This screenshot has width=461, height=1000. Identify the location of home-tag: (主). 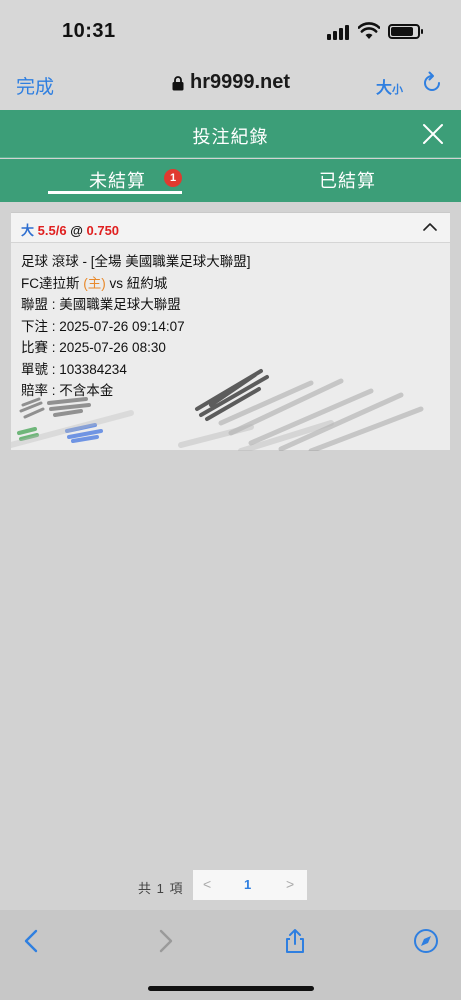
(94, 283).